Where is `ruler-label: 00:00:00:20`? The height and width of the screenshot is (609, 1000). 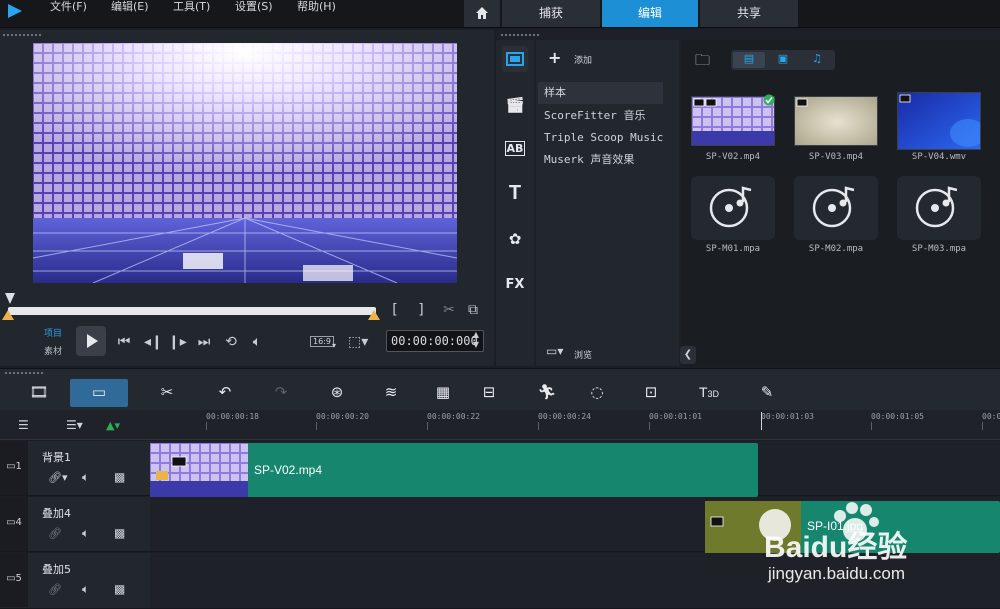 ruler-label: 00:00:00:20 is located at coordinates (342, 416).